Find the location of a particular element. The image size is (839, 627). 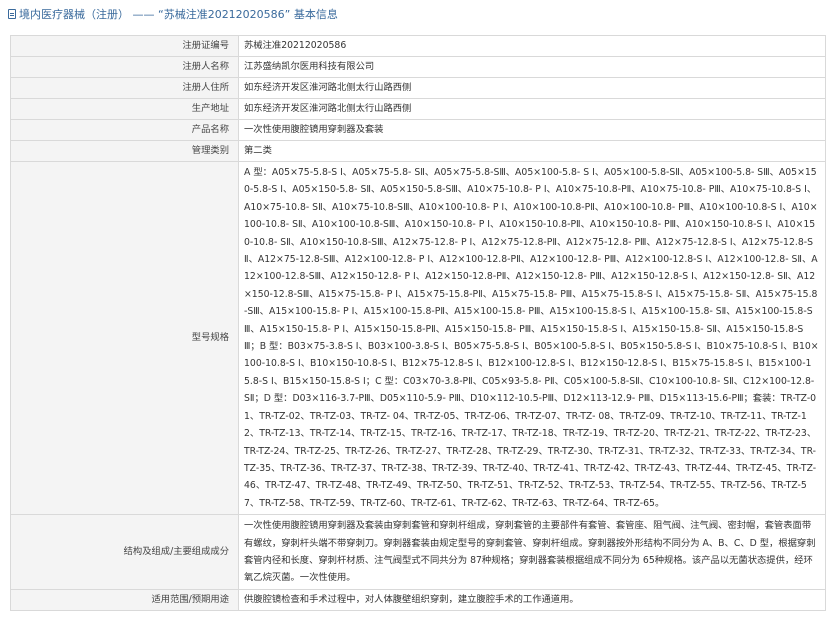

row-value: 一次性使用腹腔镜用穿刺器及套装 is located at coordinates (532, 130).